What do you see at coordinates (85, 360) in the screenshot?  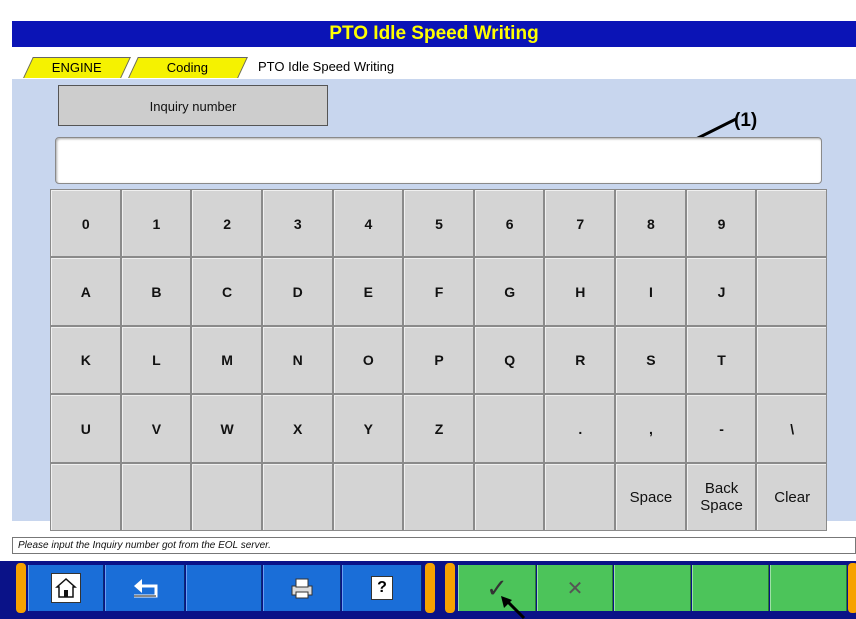 I see `key-k: K` at bounding box center [85, 360].